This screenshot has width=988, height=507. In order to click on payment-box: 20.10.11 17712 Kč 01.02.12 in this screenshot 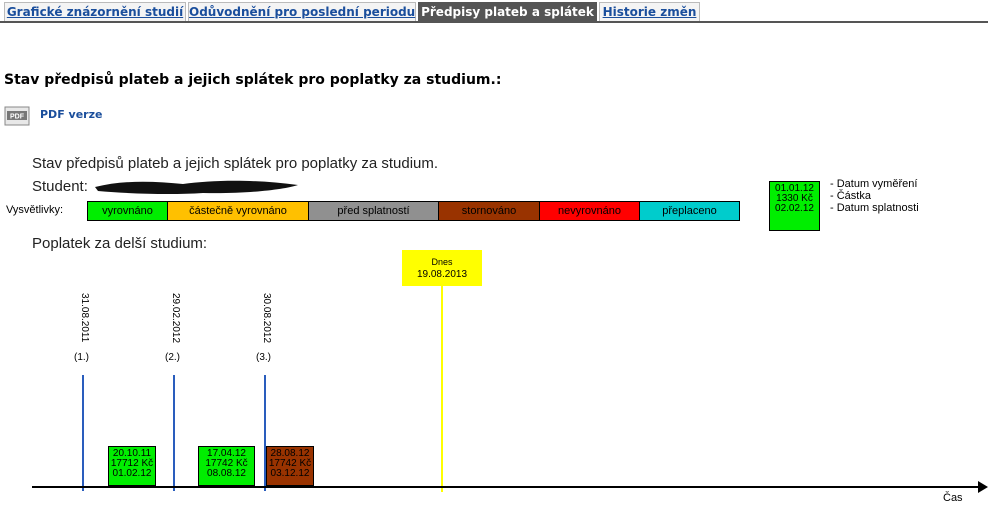, I will do `click(132, 466)`.